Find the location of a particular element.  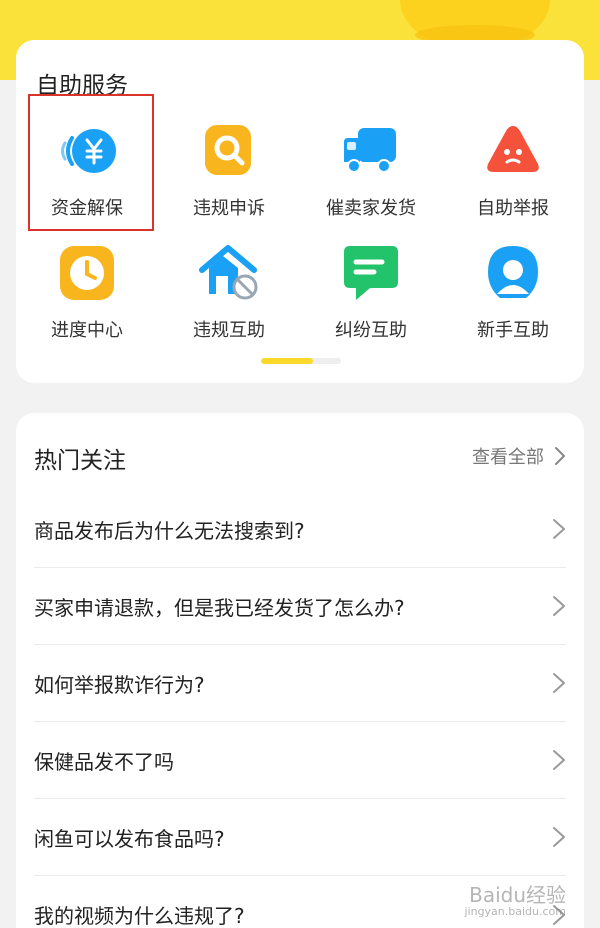

truck-icon is located at coordinates (370, 150).